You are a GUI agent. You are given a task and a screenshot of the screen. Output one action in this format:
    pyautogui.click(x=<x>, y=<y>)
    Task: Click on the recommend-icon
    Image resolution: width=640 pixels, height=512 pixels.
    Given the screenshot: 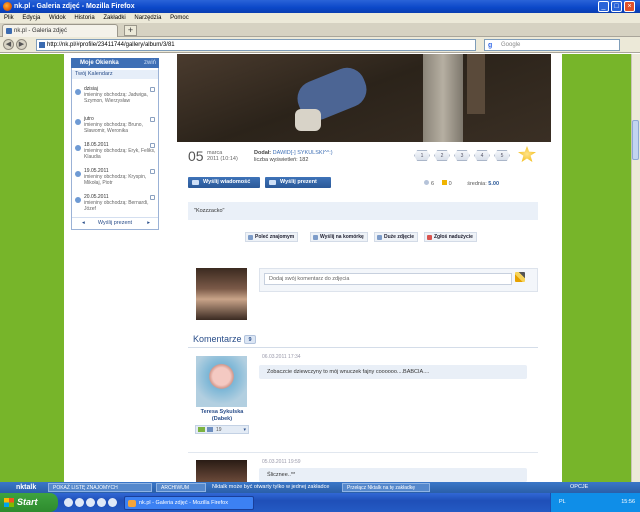 What is the action you would take?
    pyautogui.click(x=250, y=237)
    